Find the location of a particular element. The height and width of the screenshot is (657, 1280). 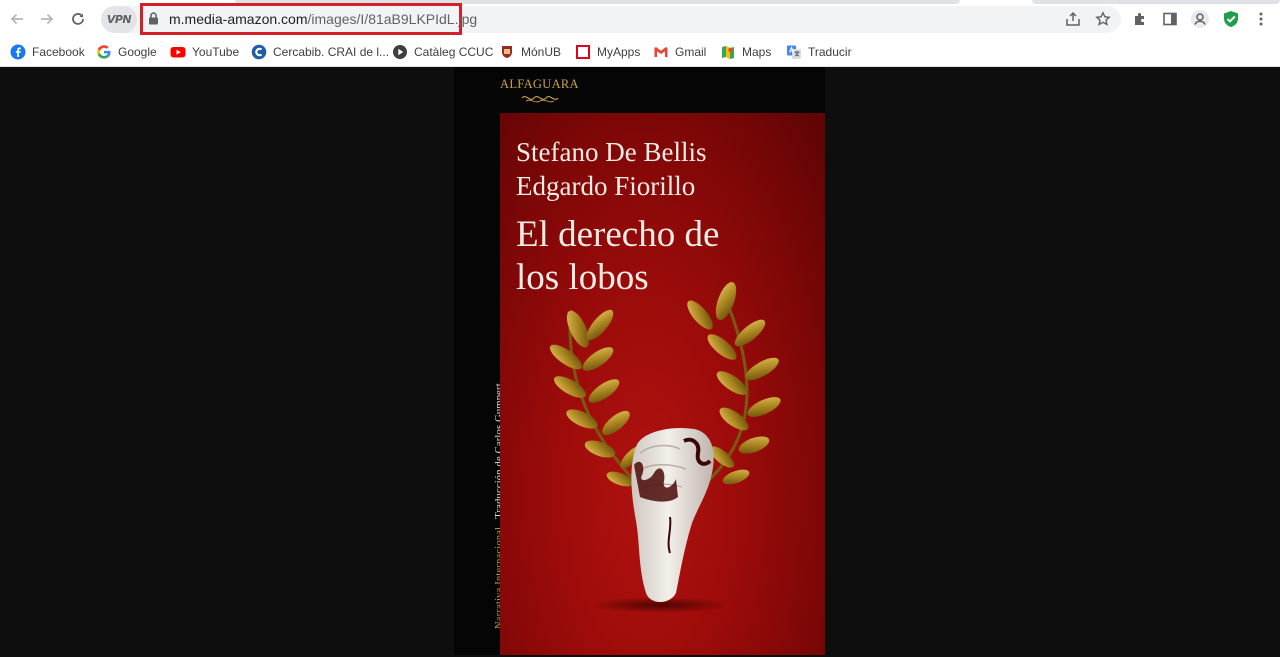

extensions-button is located at coordinates (1140, 19).